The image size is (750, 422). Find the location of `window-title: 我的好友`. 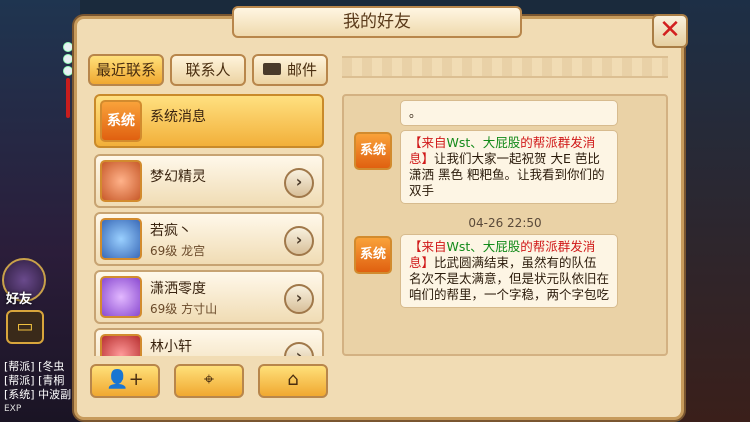

window-title: 我的好友 is located at coordinates (377, 22).